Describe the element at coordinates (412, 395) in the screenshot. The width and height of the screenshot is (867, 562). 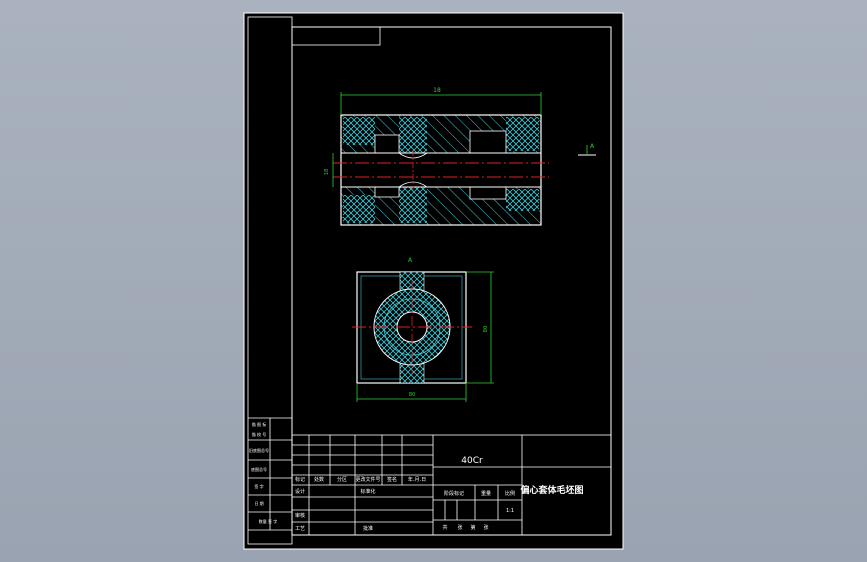
I see `dim-width-text: 80` at that location.